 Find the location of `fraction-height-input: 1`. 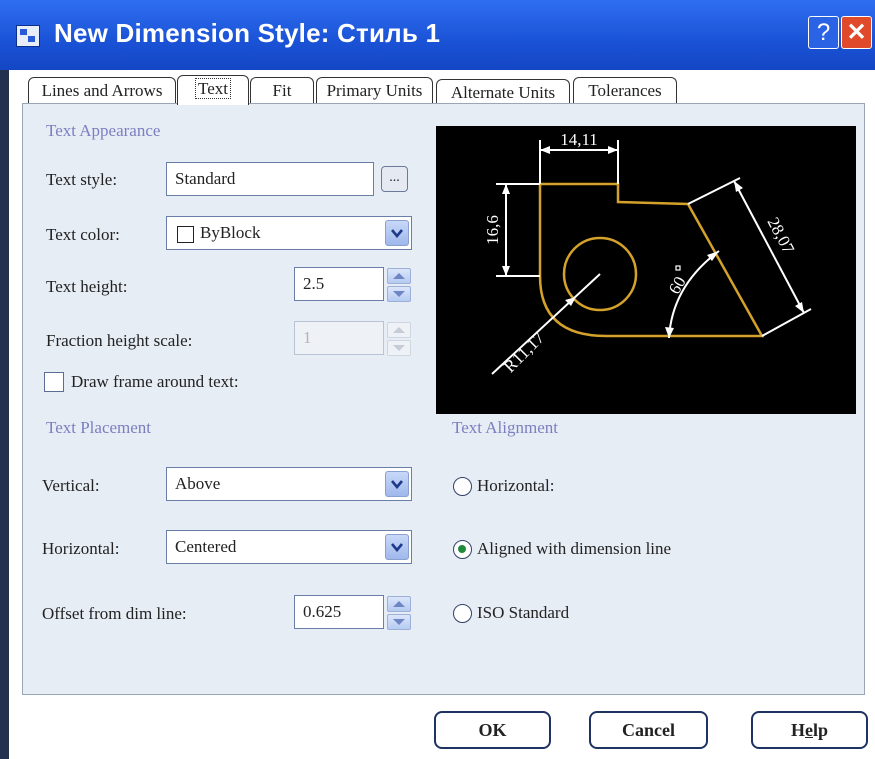

fraction-height-input: 1 is located at coordinates (339, 338).